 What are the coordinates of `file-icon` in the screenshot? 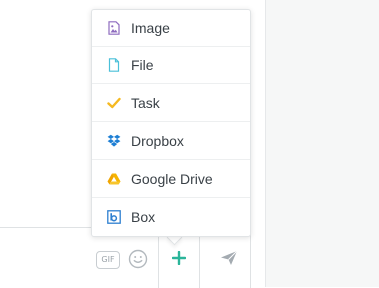 It's located at (114, 65).